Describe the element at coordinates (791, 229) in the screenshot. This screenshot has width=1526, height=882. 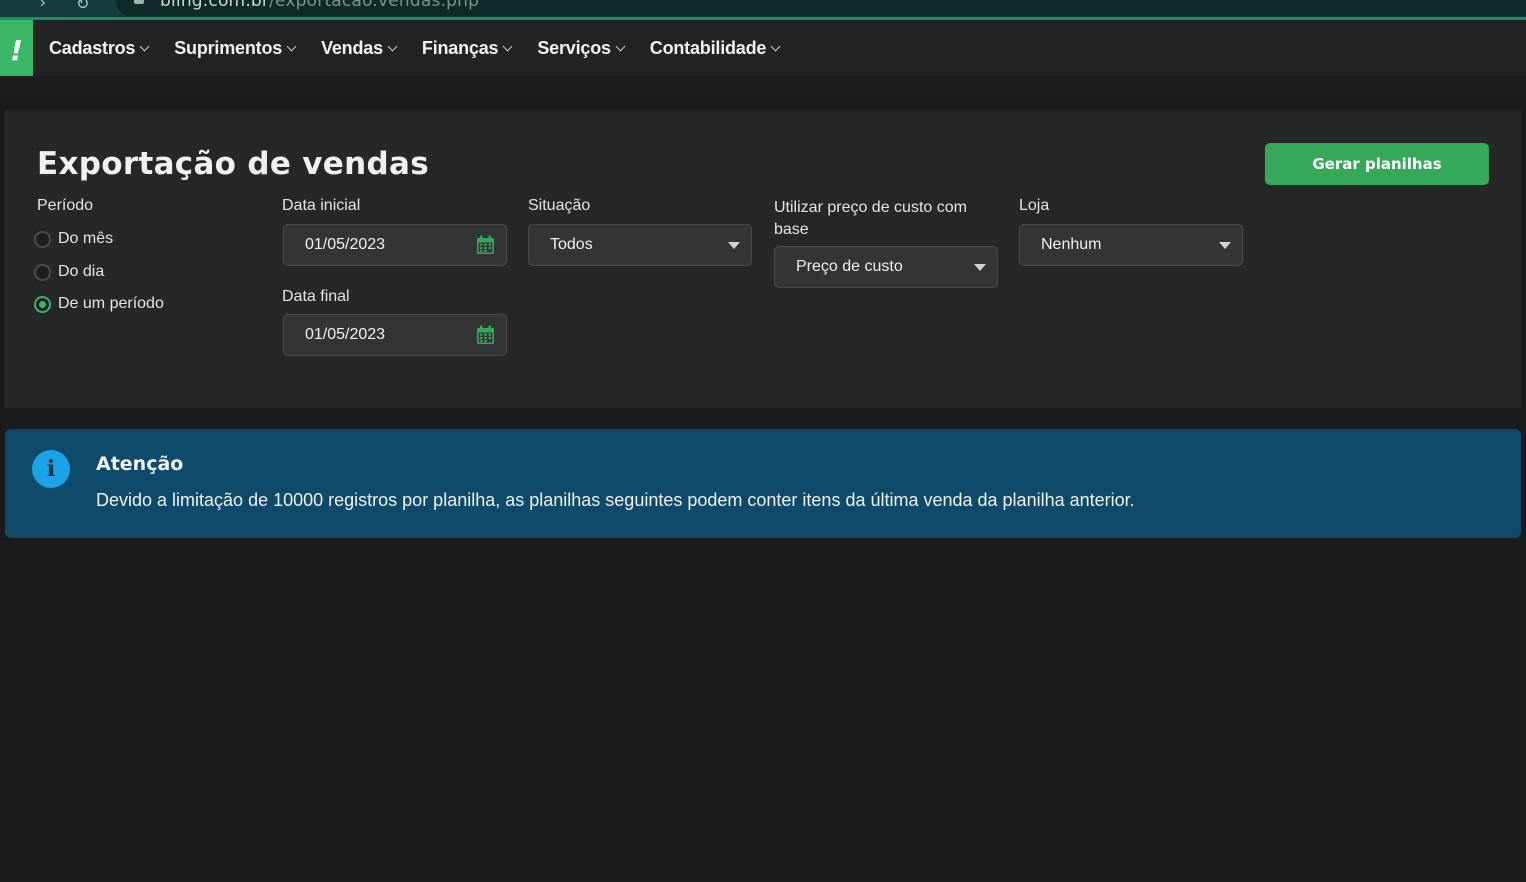
I see `preco-custo-label-line2: base` at that location.